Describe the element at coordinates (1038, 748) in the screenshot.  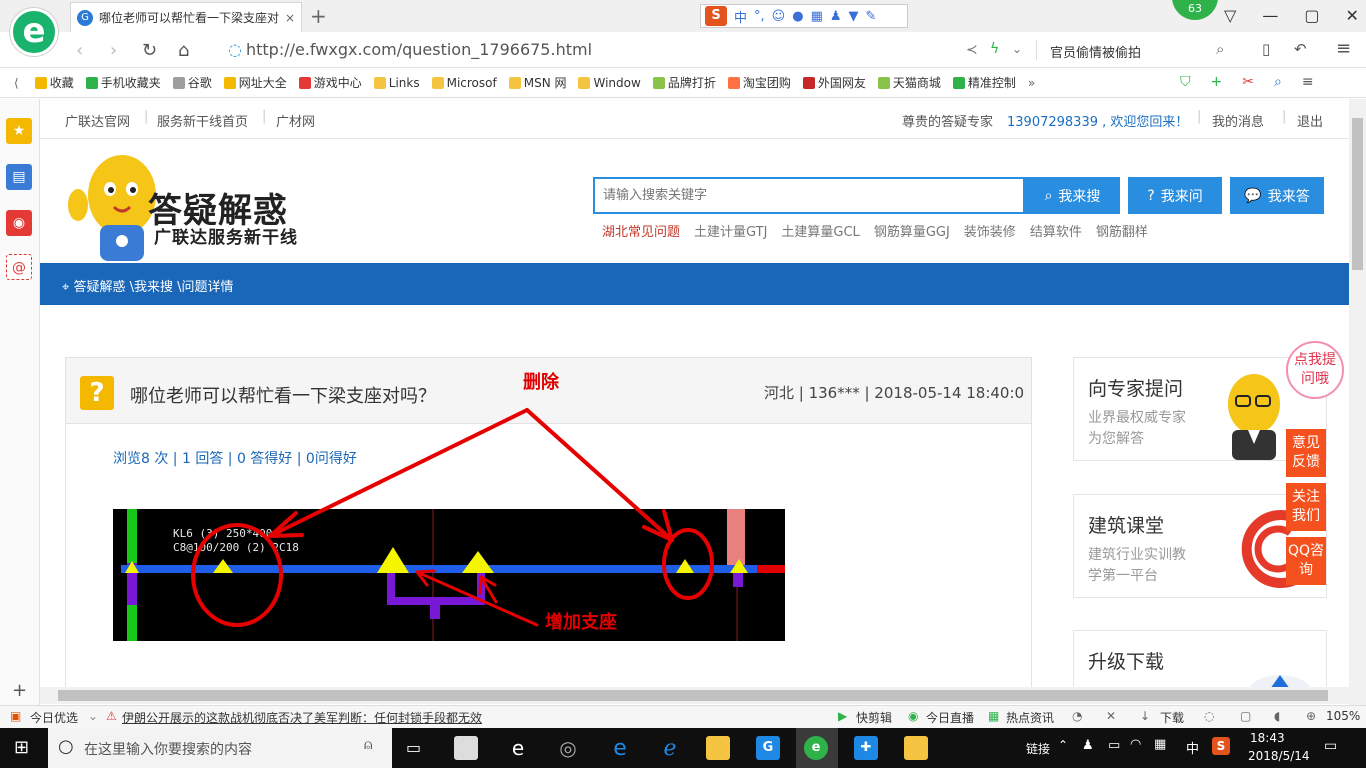
I see `tray-link: 链接` at that location.